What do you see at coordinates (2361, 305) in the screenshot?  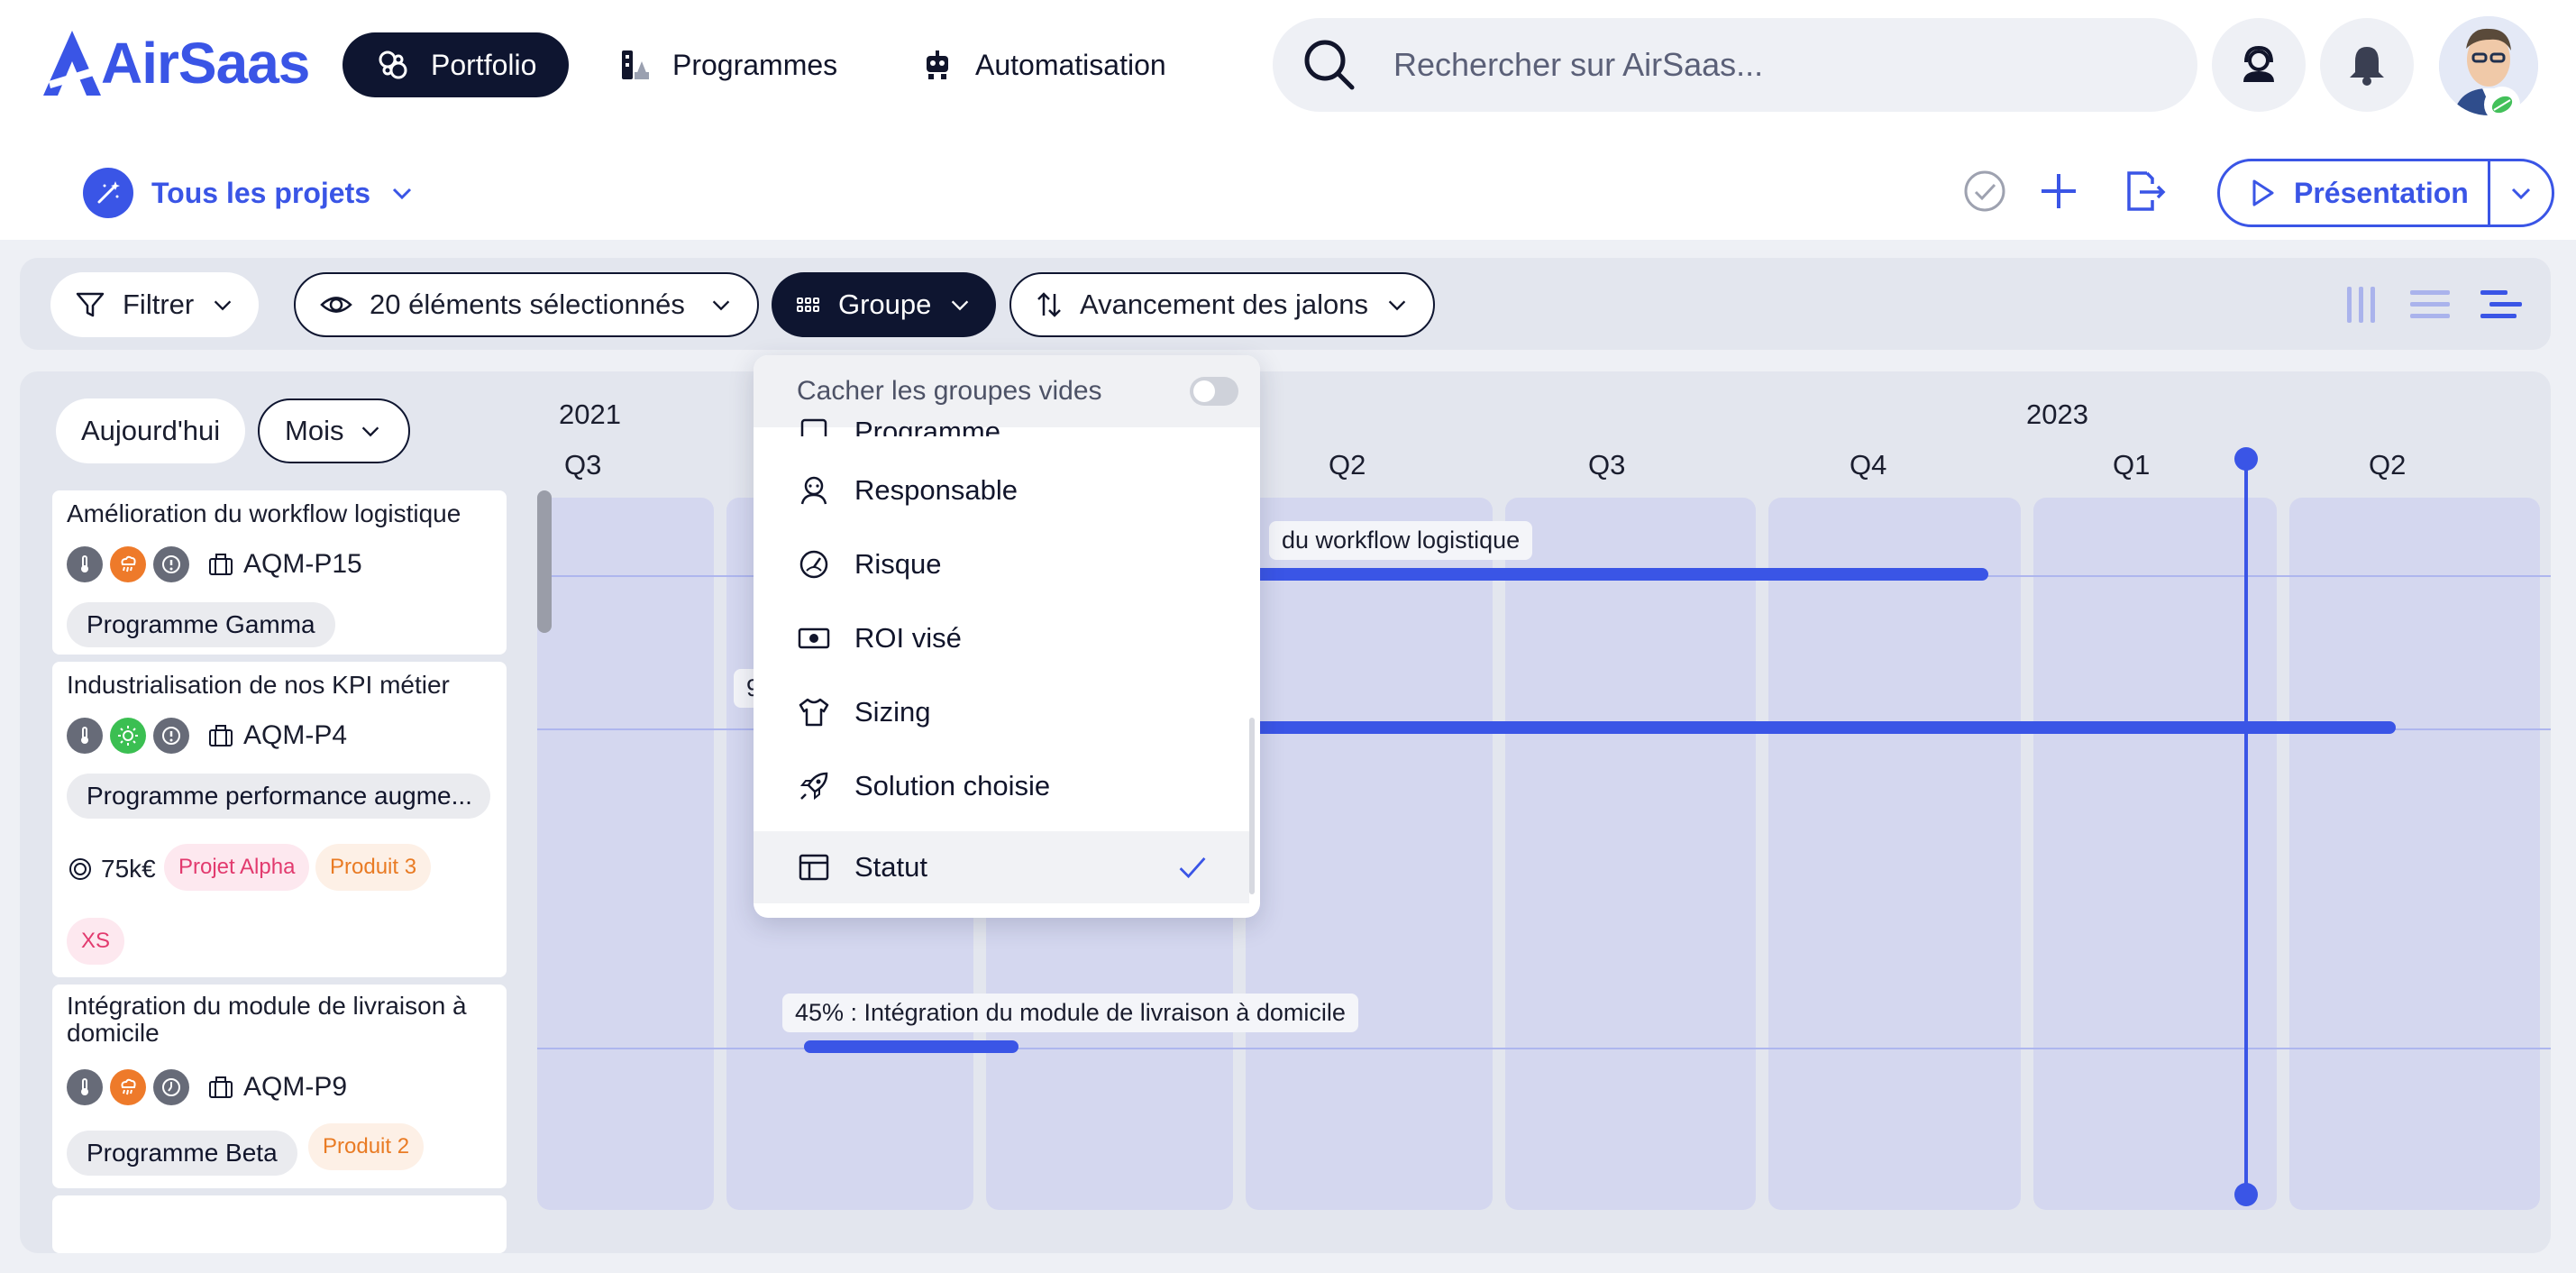 I see `columns-view-icon` at bounding box center [2361, 305].